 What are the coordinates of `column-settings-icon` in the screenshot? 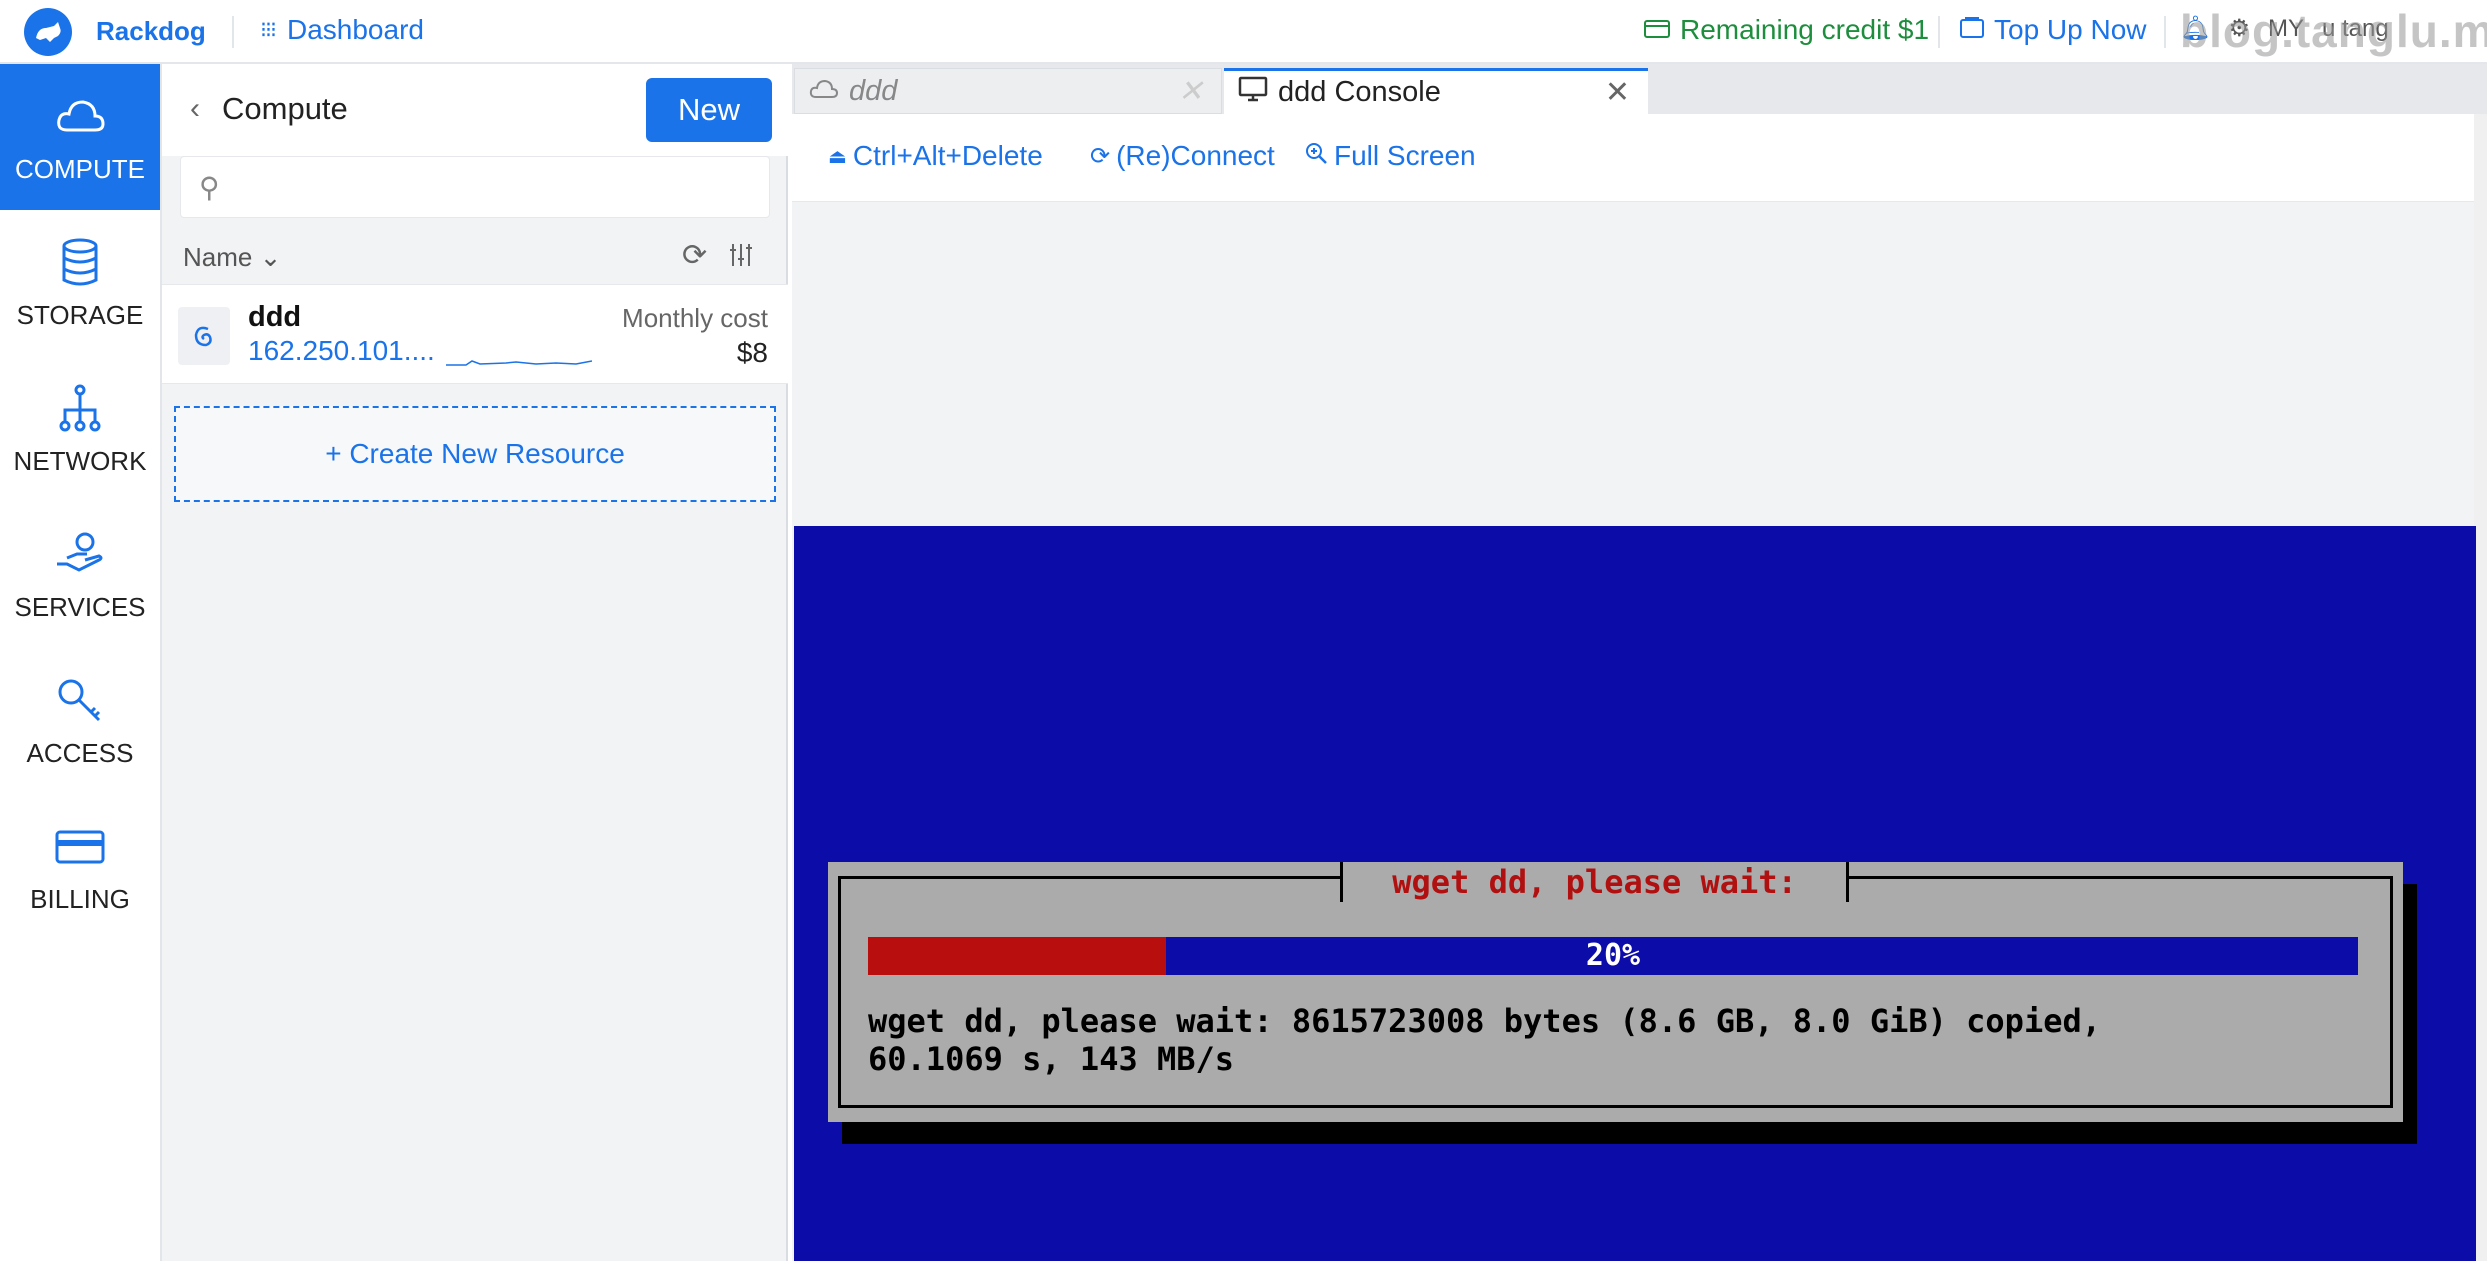 It's located at (741, 258).